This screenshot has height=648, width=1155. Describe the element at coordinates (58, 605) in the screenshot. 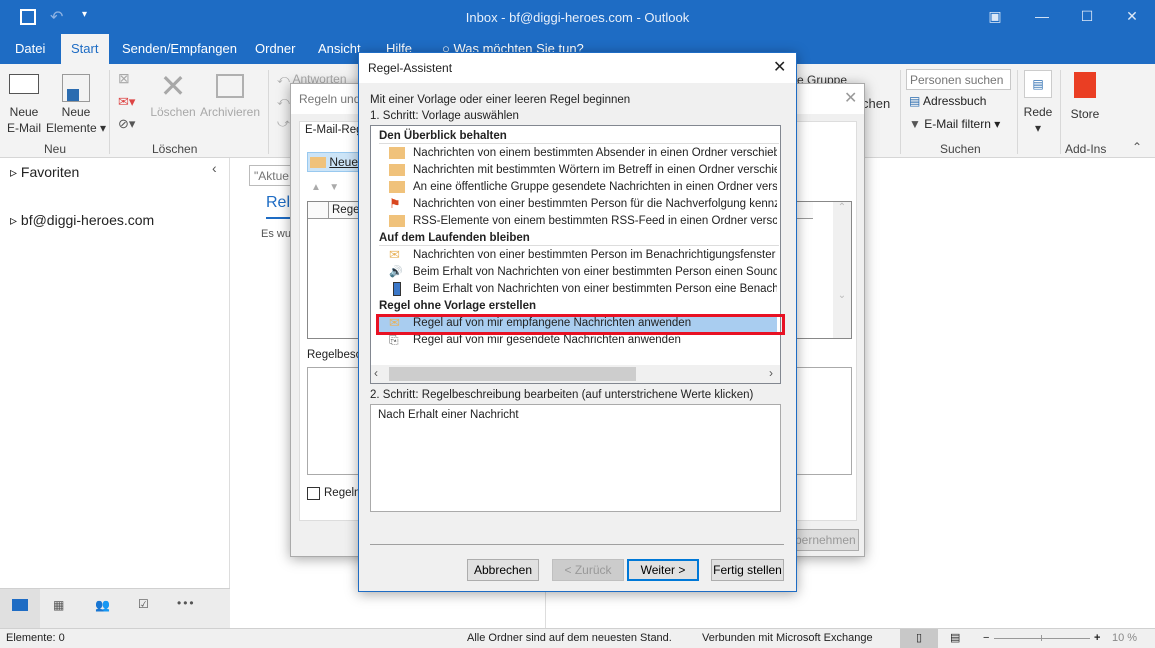

I see `calendar-icon: ▦` at that location.